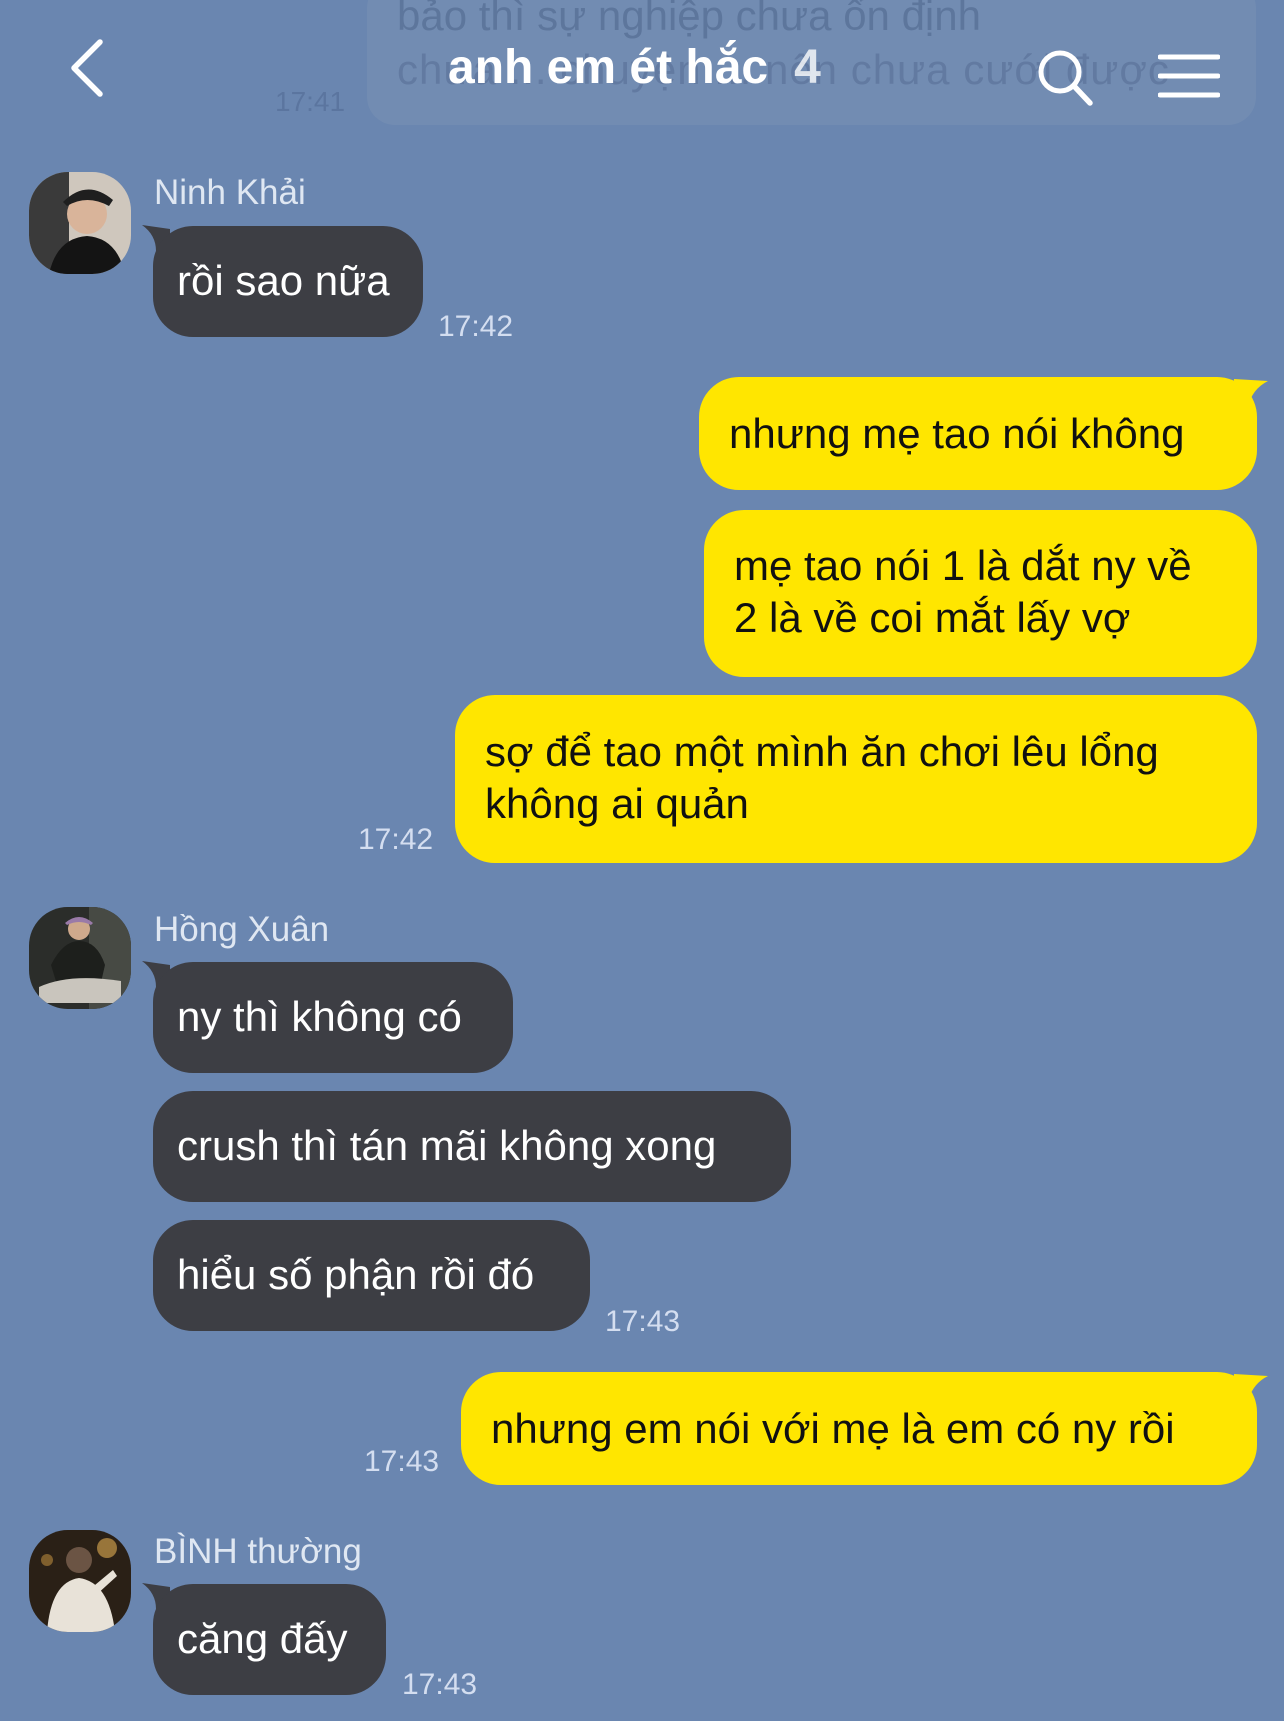 The image size is (1284, 1721). What do you see at coordinates (608, 67) in the screenshot?
I see `group-name: anh em ét hắc` at bounding box center [608, 67].